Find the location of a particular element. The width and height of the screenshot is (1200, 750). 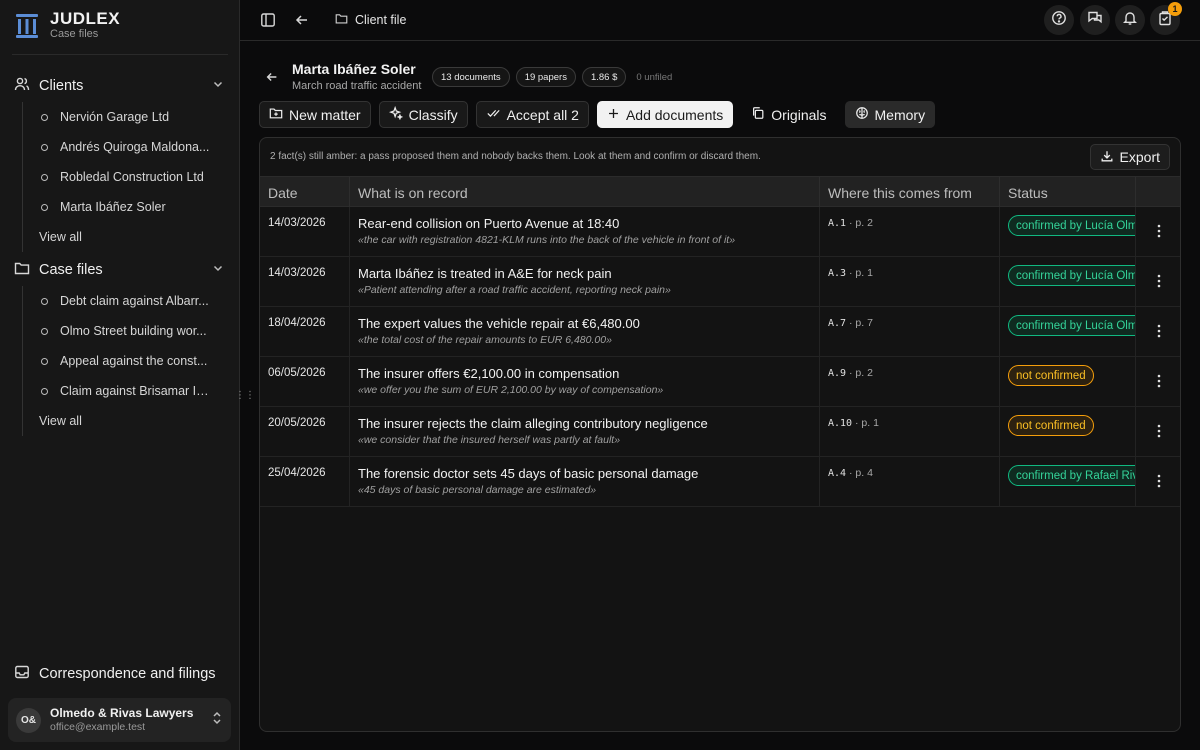

notifications-button is located at coordinates (1130, 20).